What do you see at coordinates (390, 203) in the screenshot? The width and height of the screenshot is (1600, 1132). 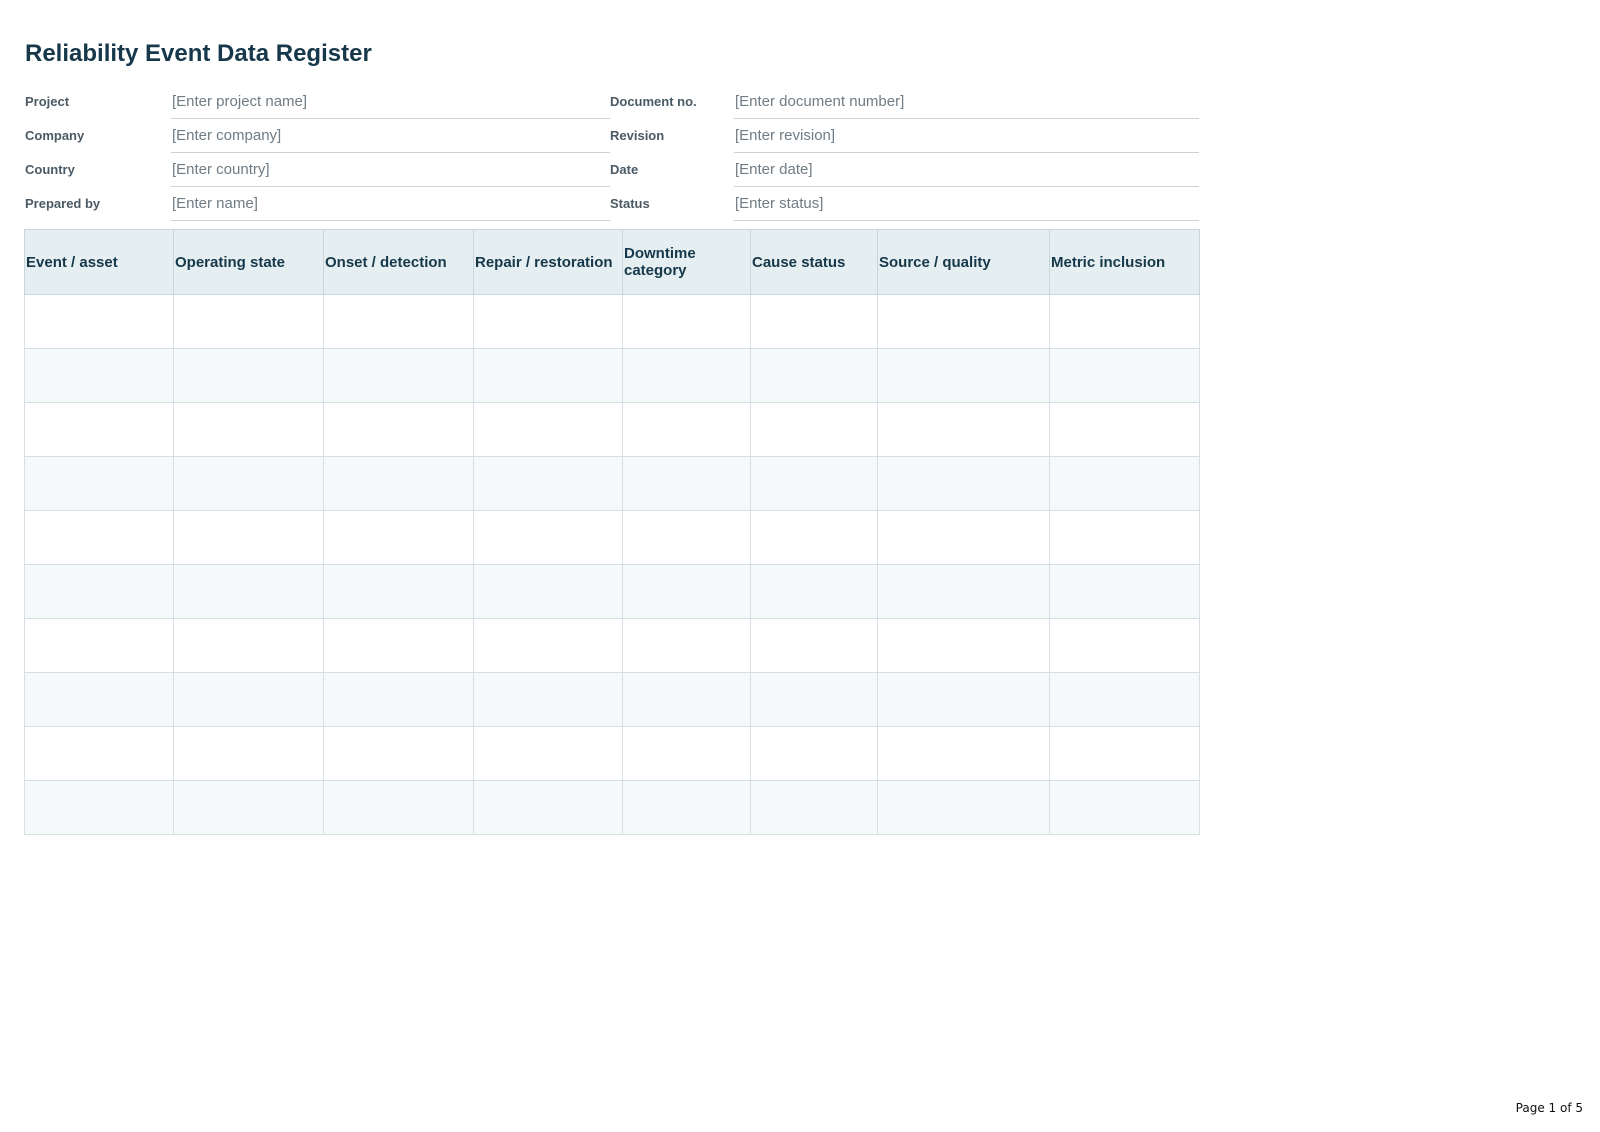 I see `prepared-by-field: [Enter name]` at bounding box center [390, 203].